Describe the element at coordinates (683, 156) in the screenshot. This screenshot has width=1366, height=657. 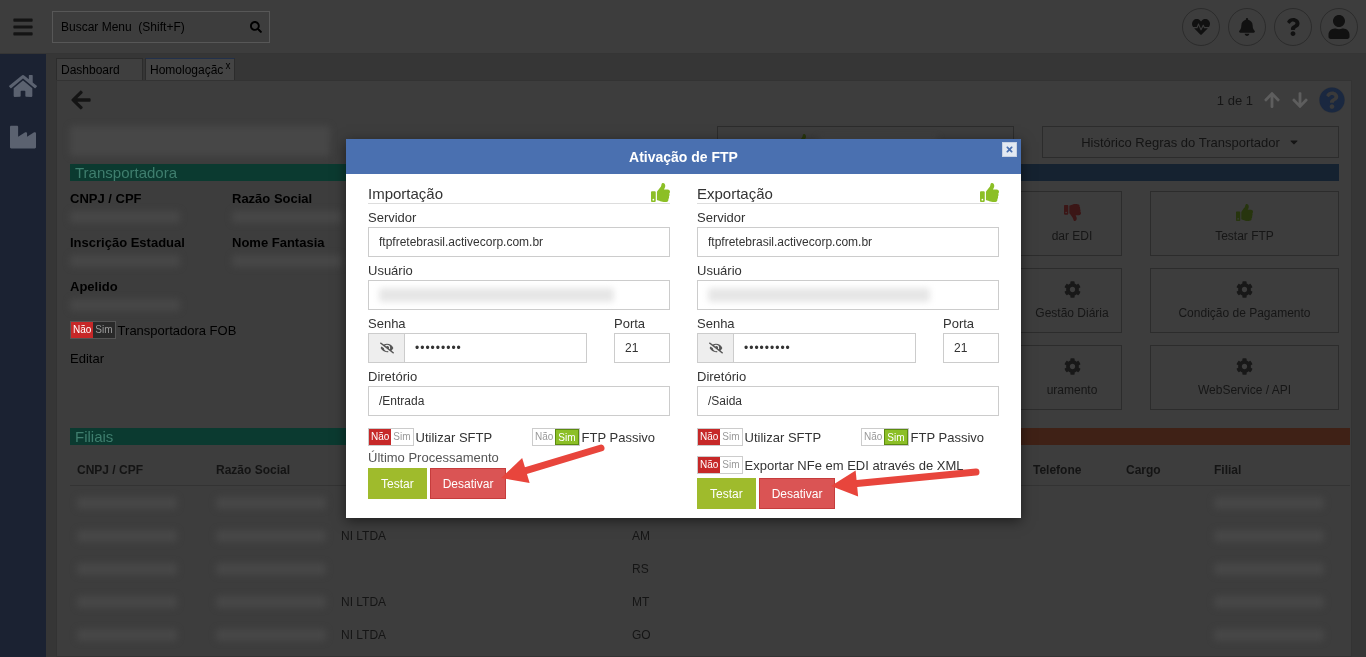
I see `dialog-title: Ativação de FTP` at that location.